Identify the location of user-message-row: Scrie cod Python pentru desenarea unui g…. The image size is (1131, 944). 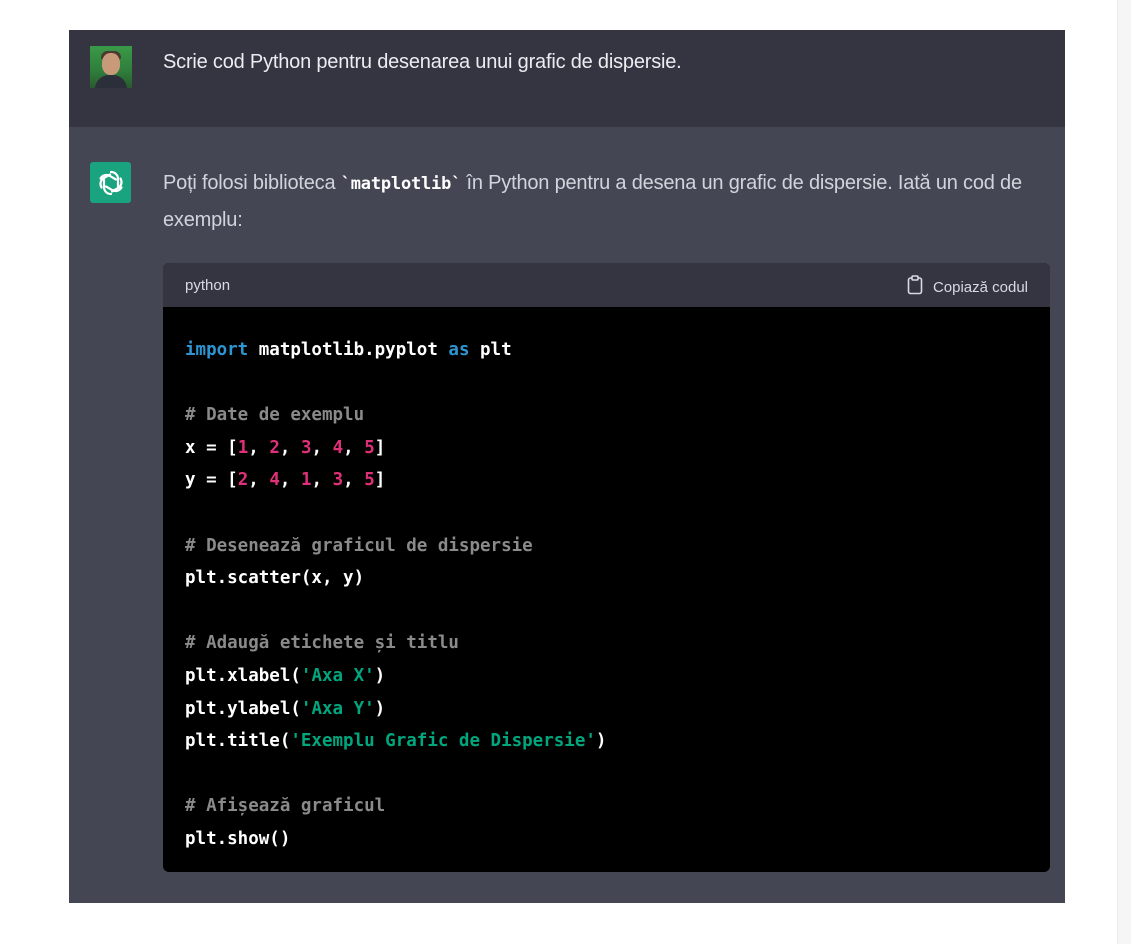
(567, 78).